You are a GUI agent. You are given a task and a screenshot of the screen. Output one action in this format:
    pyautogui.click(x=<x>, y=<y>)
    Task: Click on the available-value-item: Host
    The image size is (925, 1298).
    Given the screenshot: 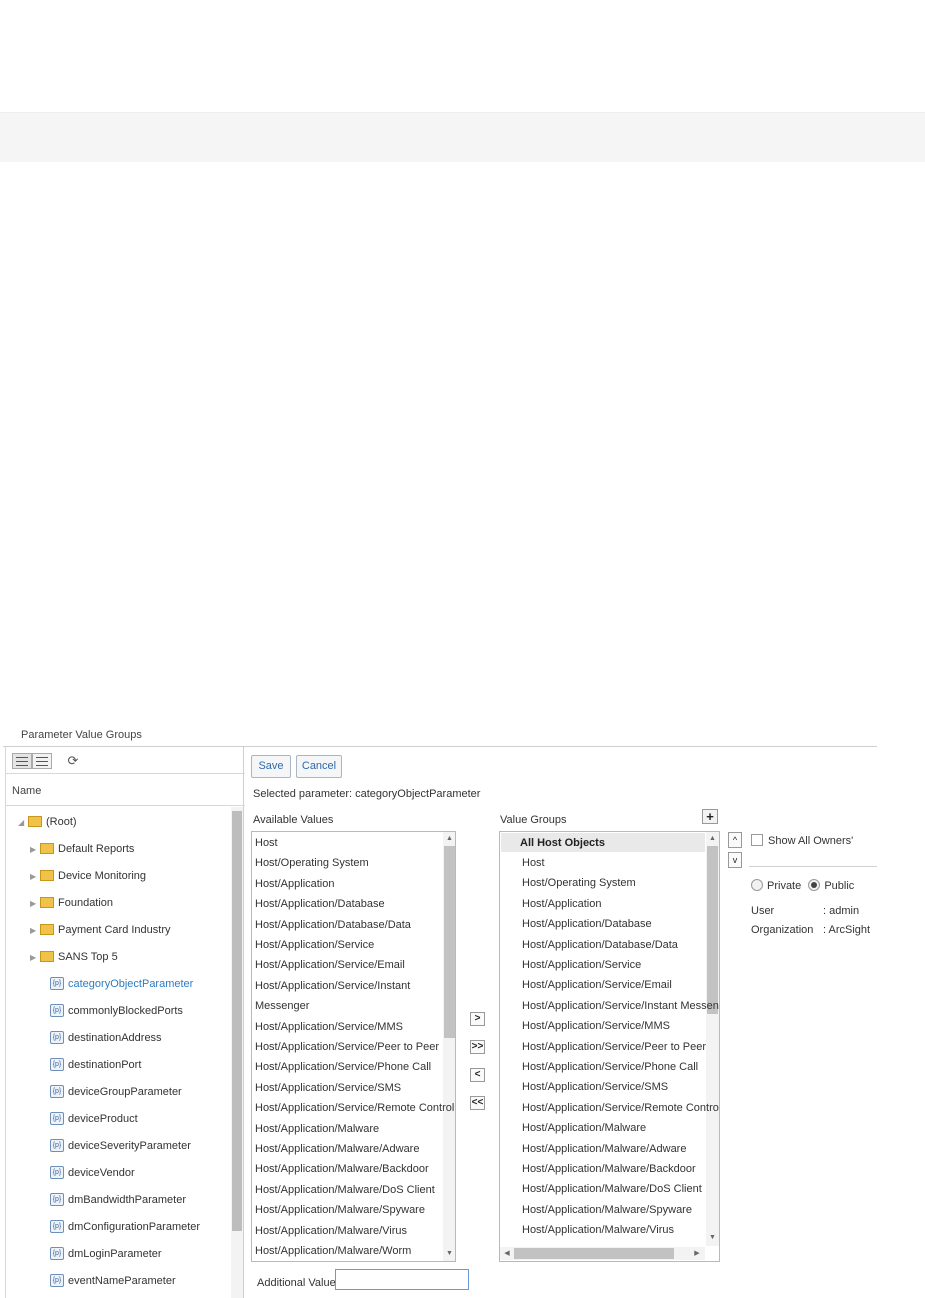 What is the action you would take?
    pyautogui.click(x=266, y=843)
    